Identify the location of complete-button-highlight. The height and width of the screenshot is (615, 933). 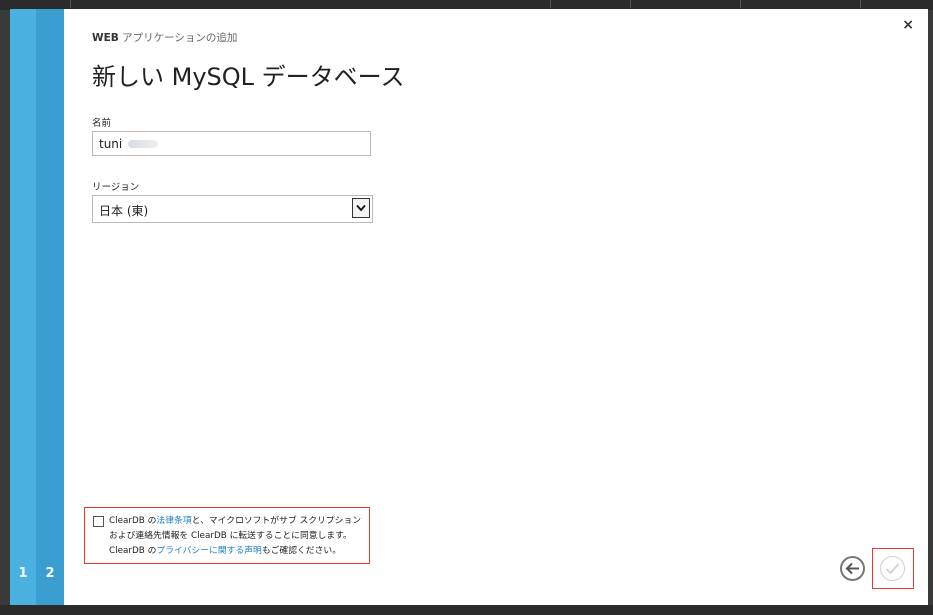
(893, 568).